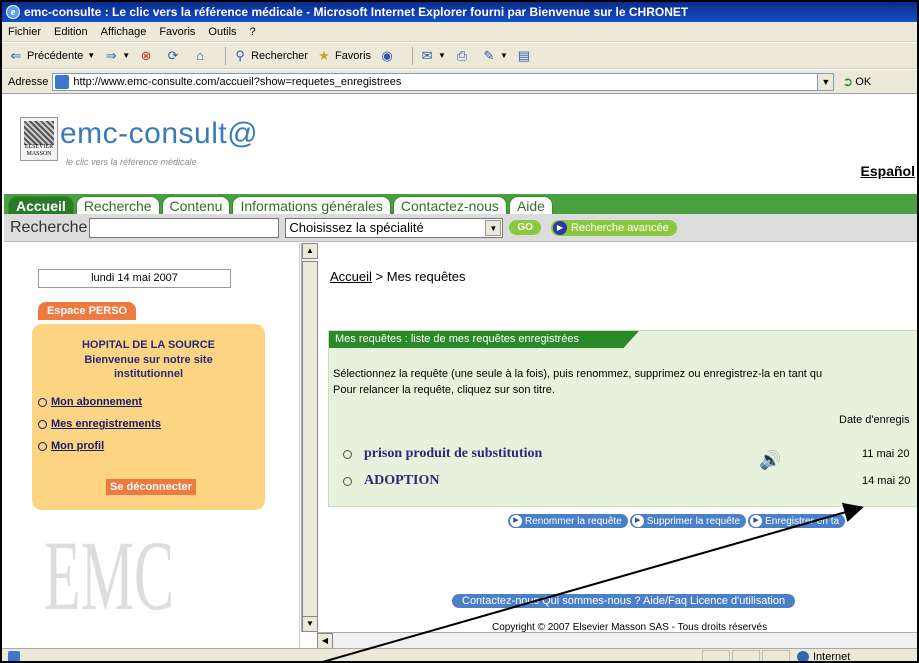  I want to click on edit-dropdown-icon: ▼, so click(504, 55).